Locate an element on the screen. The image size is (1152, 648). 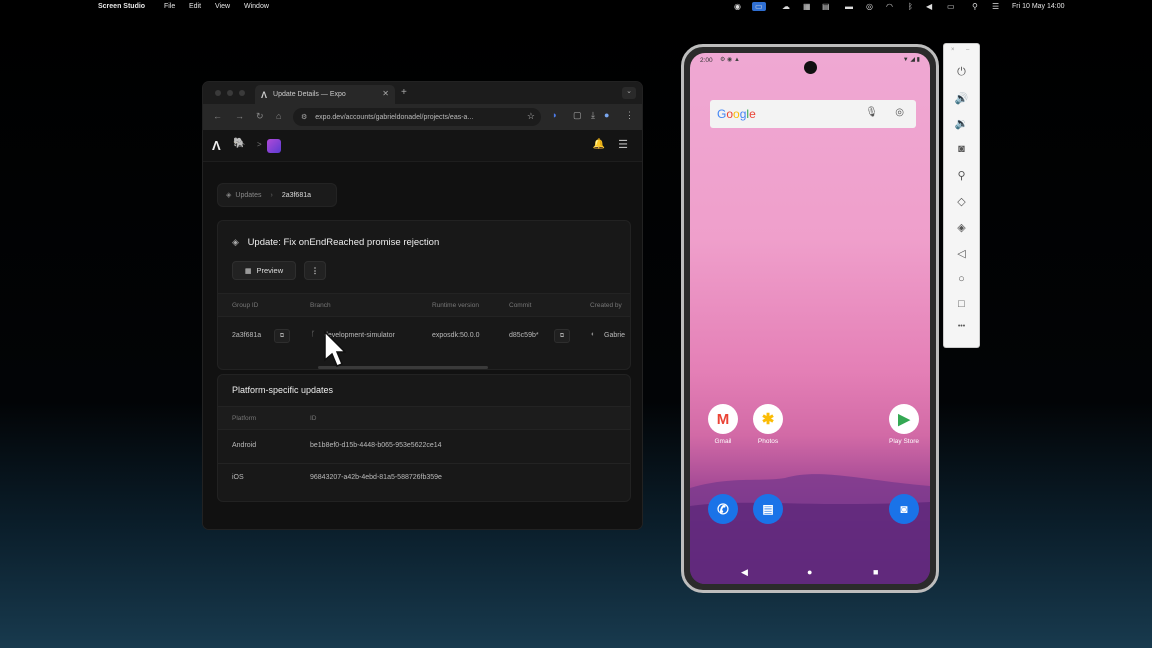
menu-window: Window is located at coordinates (256, 6).